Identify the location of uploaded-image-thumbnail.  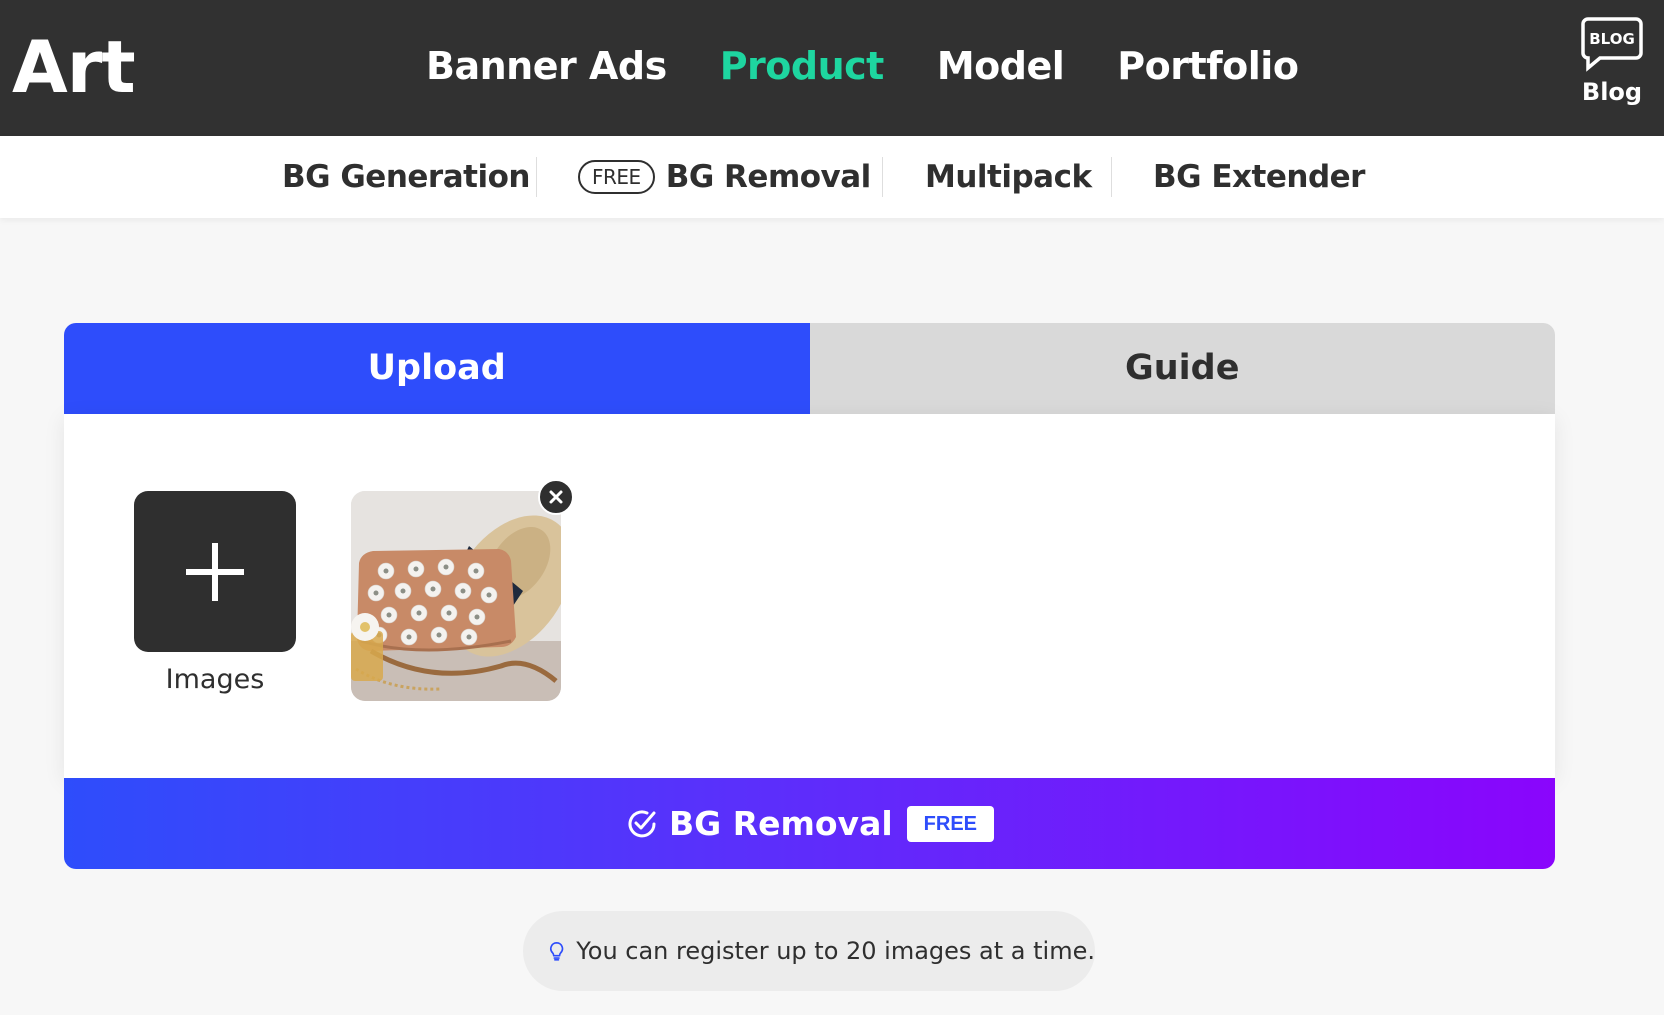
(456, 596).